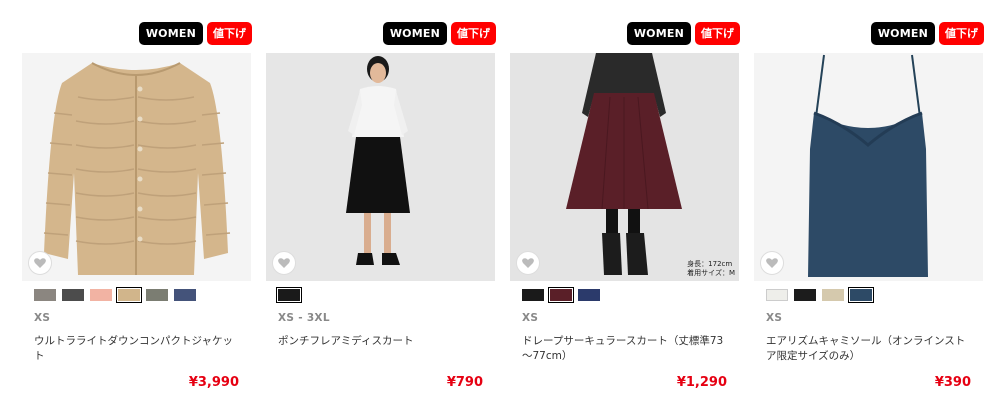 The image size is (995, 415). What do you see at coordinates (868, 349) in the screenshot?
I see `product-name-link: エアリズムキャミソール（オンラインストア限定サイズのみ）` at bounding box center [868, 349].